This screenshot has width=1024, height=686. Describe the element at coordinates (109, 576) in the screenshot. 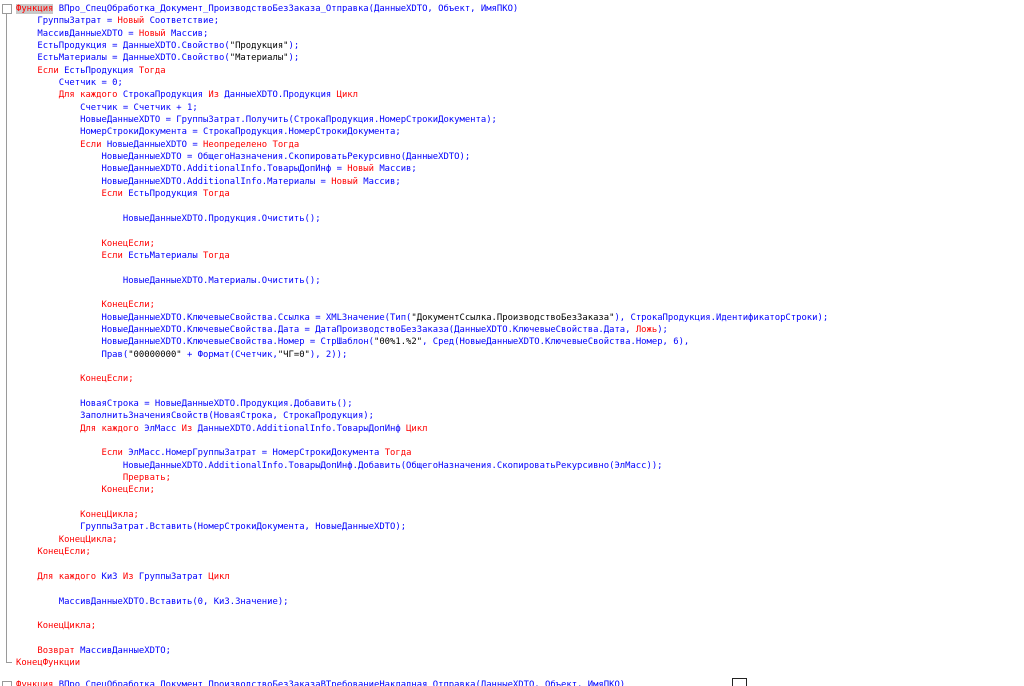

I see `code-token: КиЗ` at that location.